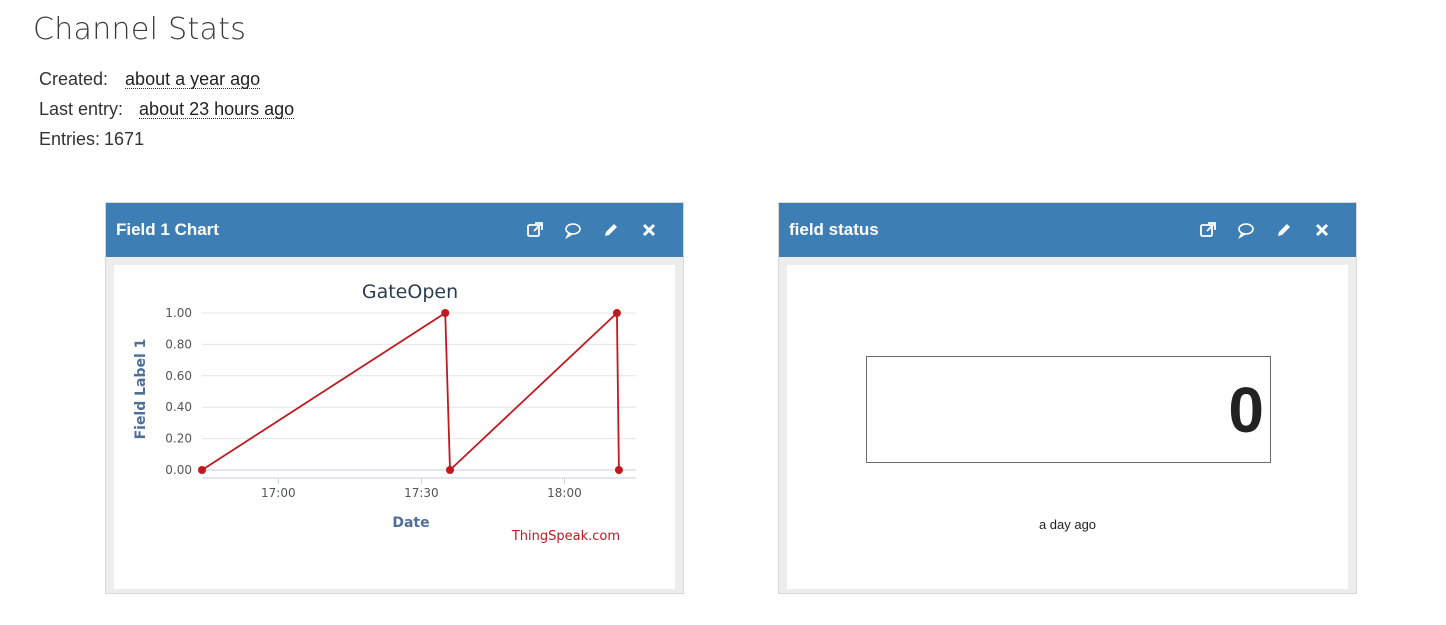  I want to click on status-value: 0, so click(1246, 410).